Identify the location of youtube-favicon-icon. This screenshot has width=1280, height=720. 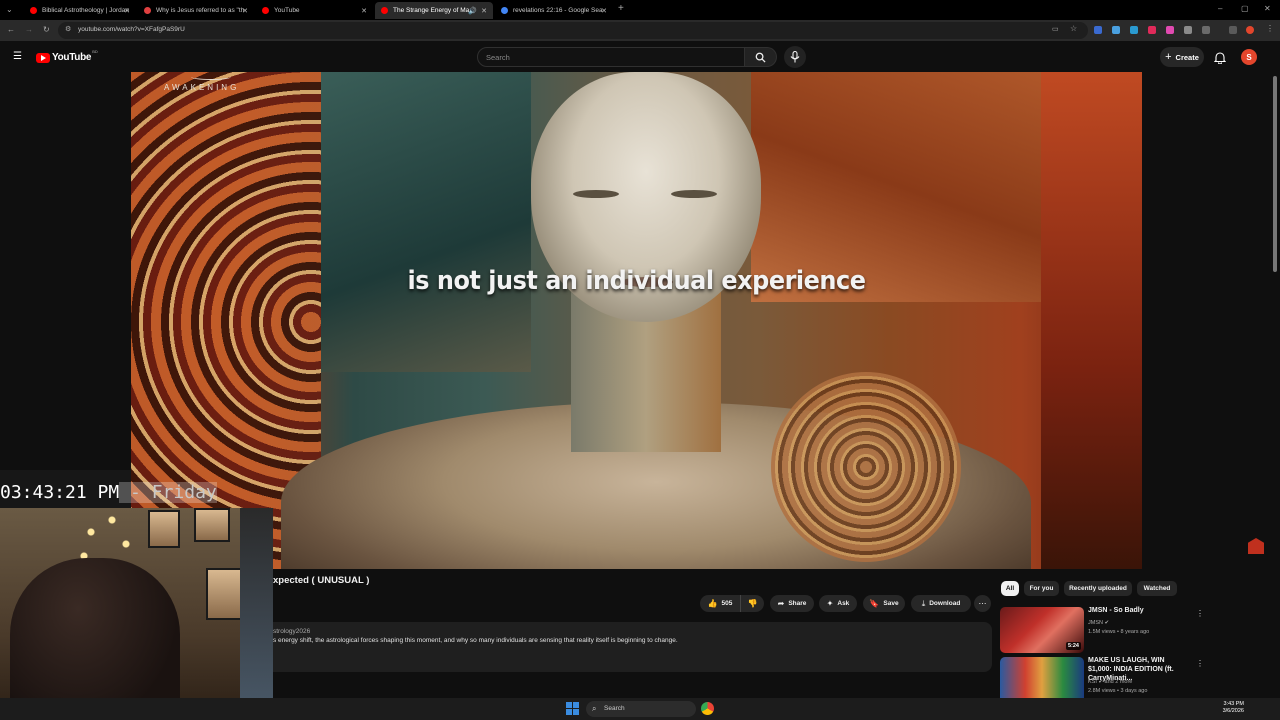
(265, 10).